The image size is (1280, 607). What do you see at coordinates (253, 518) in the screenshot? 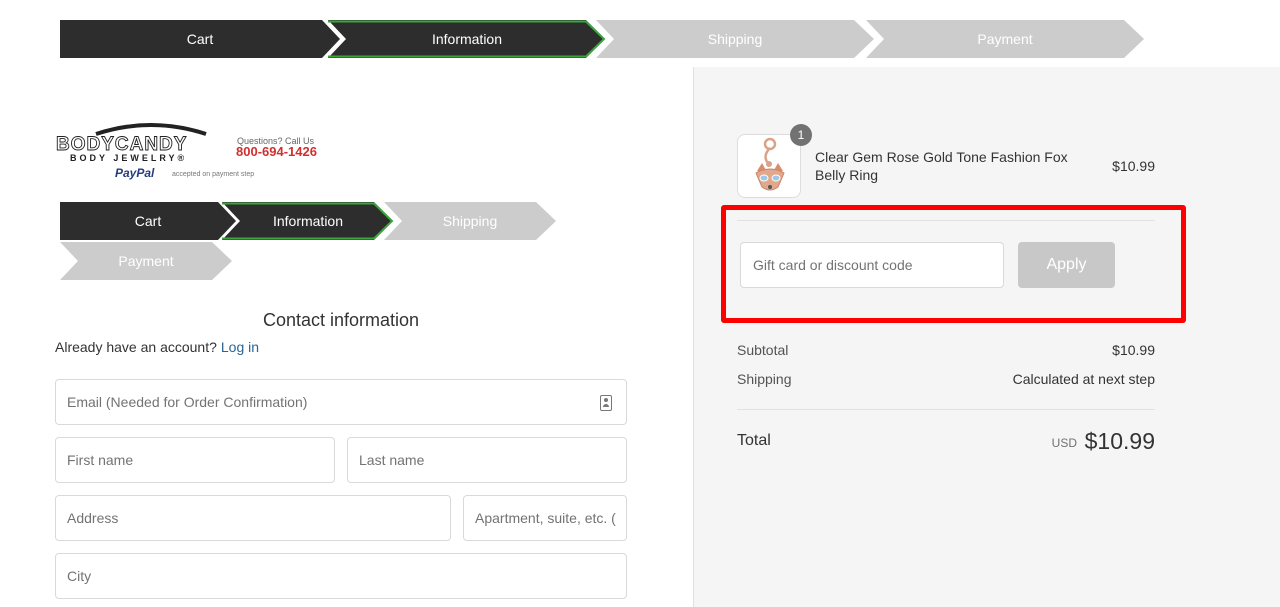
I see `address-field: Address` at bounding box center [253, 518].